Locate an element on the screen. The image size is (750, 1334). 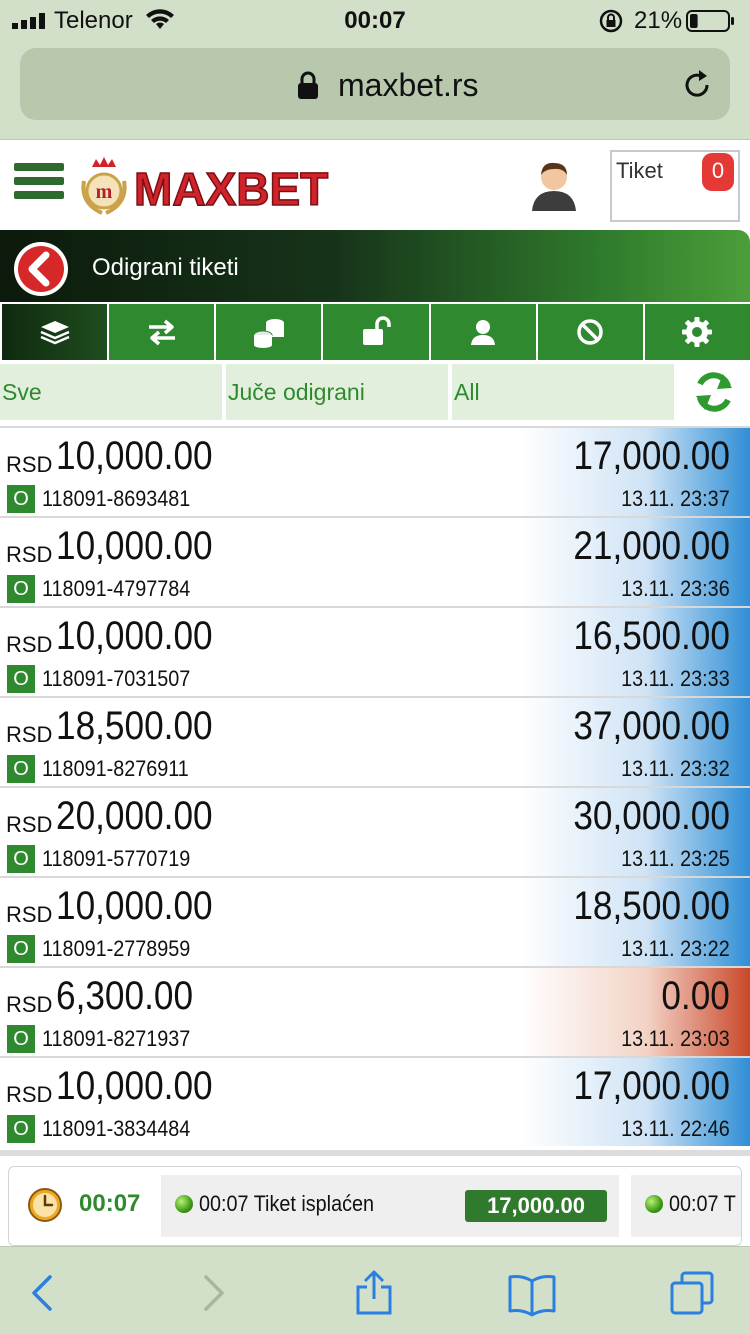
ticket-id: 118091-2778959 is located at coordinates (116, 948).